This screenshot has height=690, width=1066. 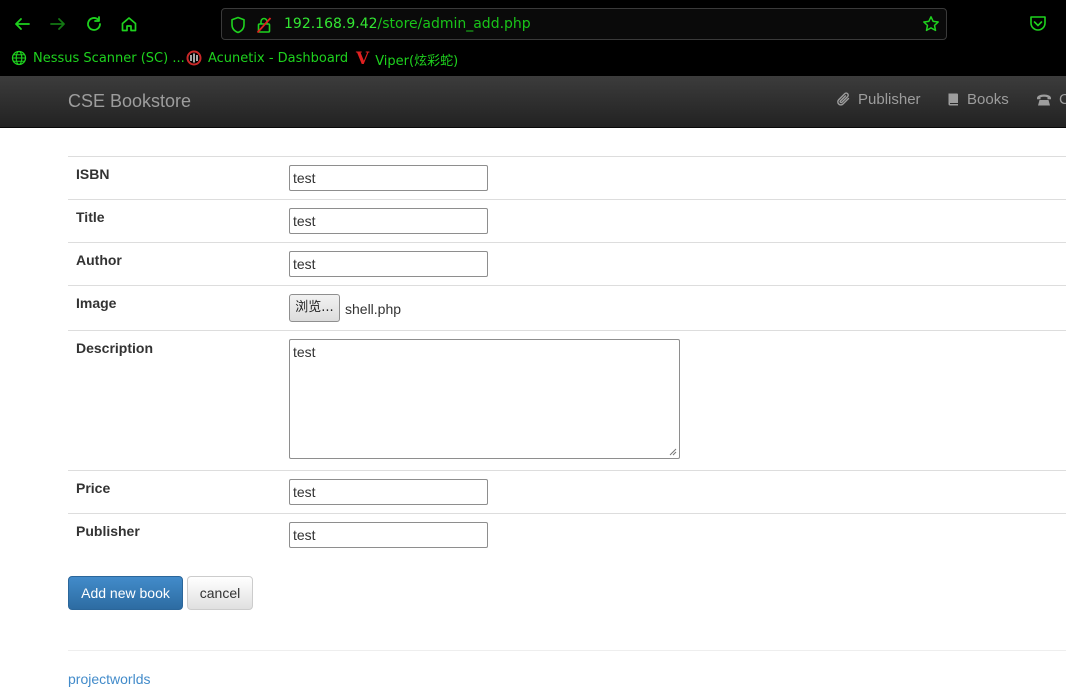 I want to click on publisher-input, so click(x=388, y=535).